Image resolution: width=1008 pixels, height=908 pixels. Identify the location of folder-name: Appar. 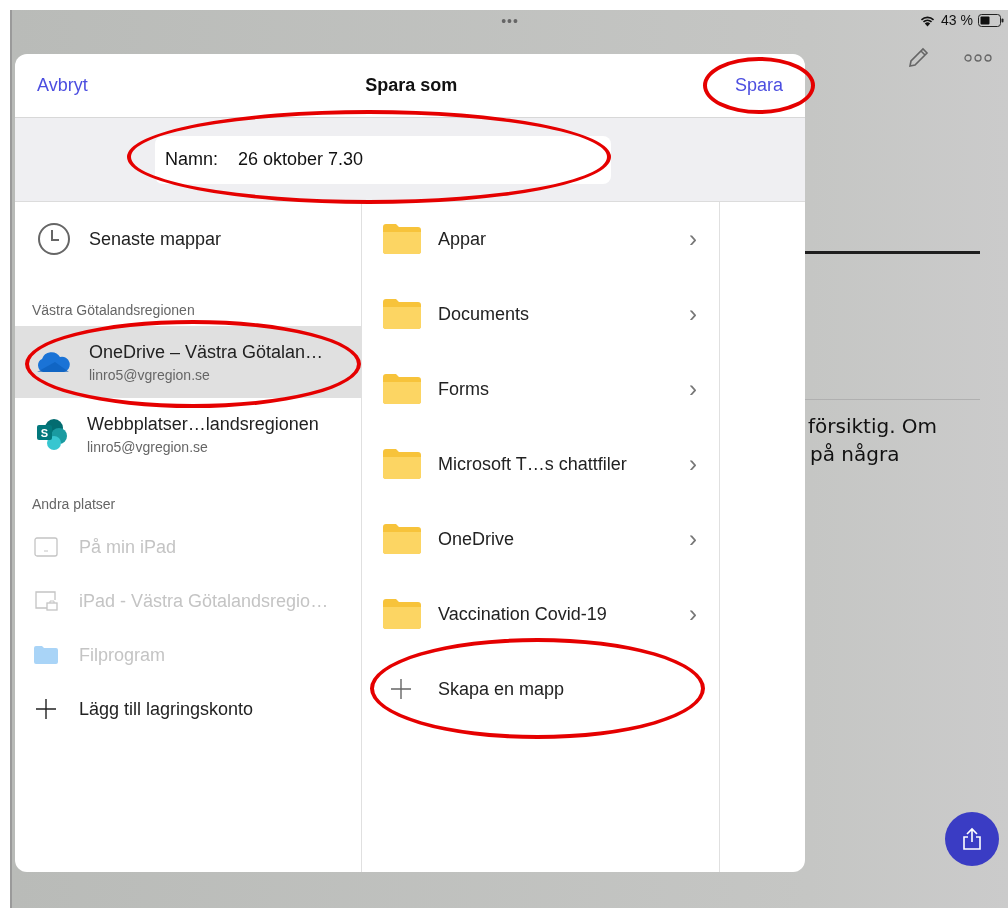
(462, 239).